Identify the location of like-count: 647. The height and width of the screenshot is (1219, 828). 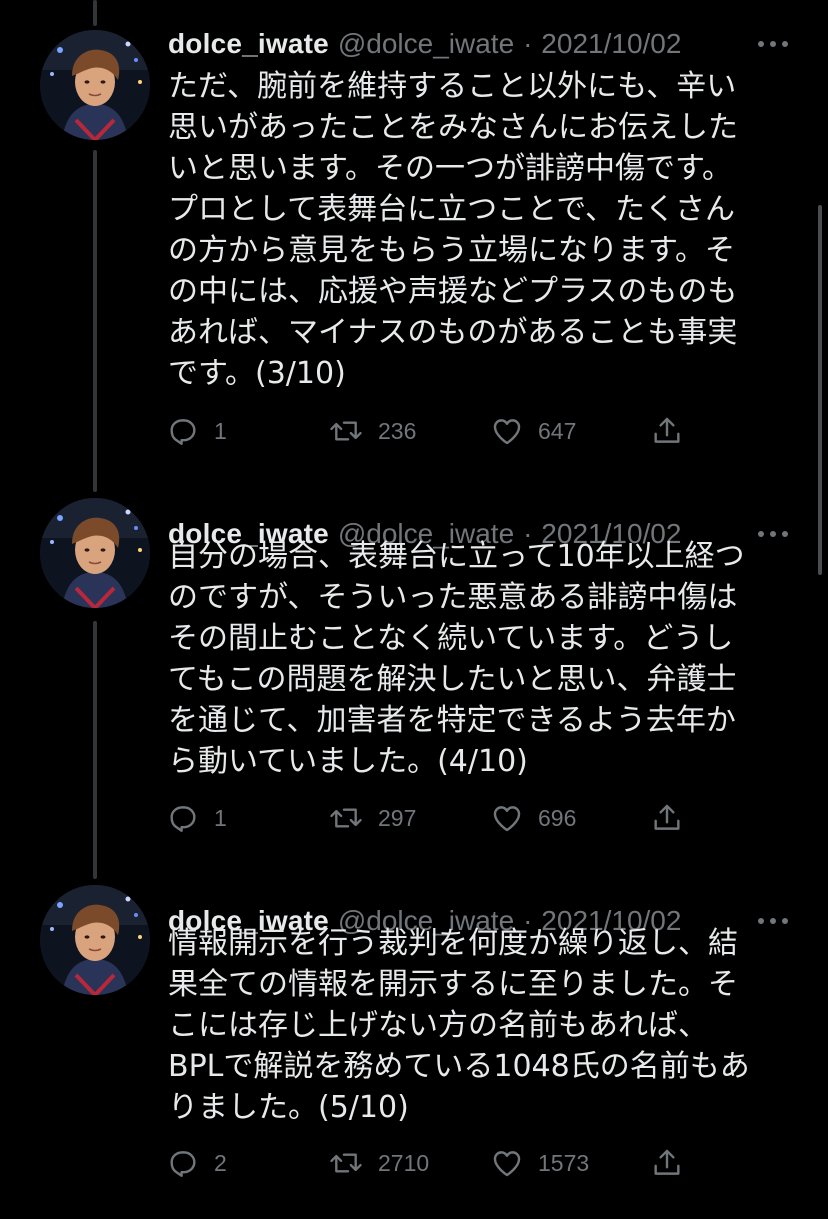
(557, 430).